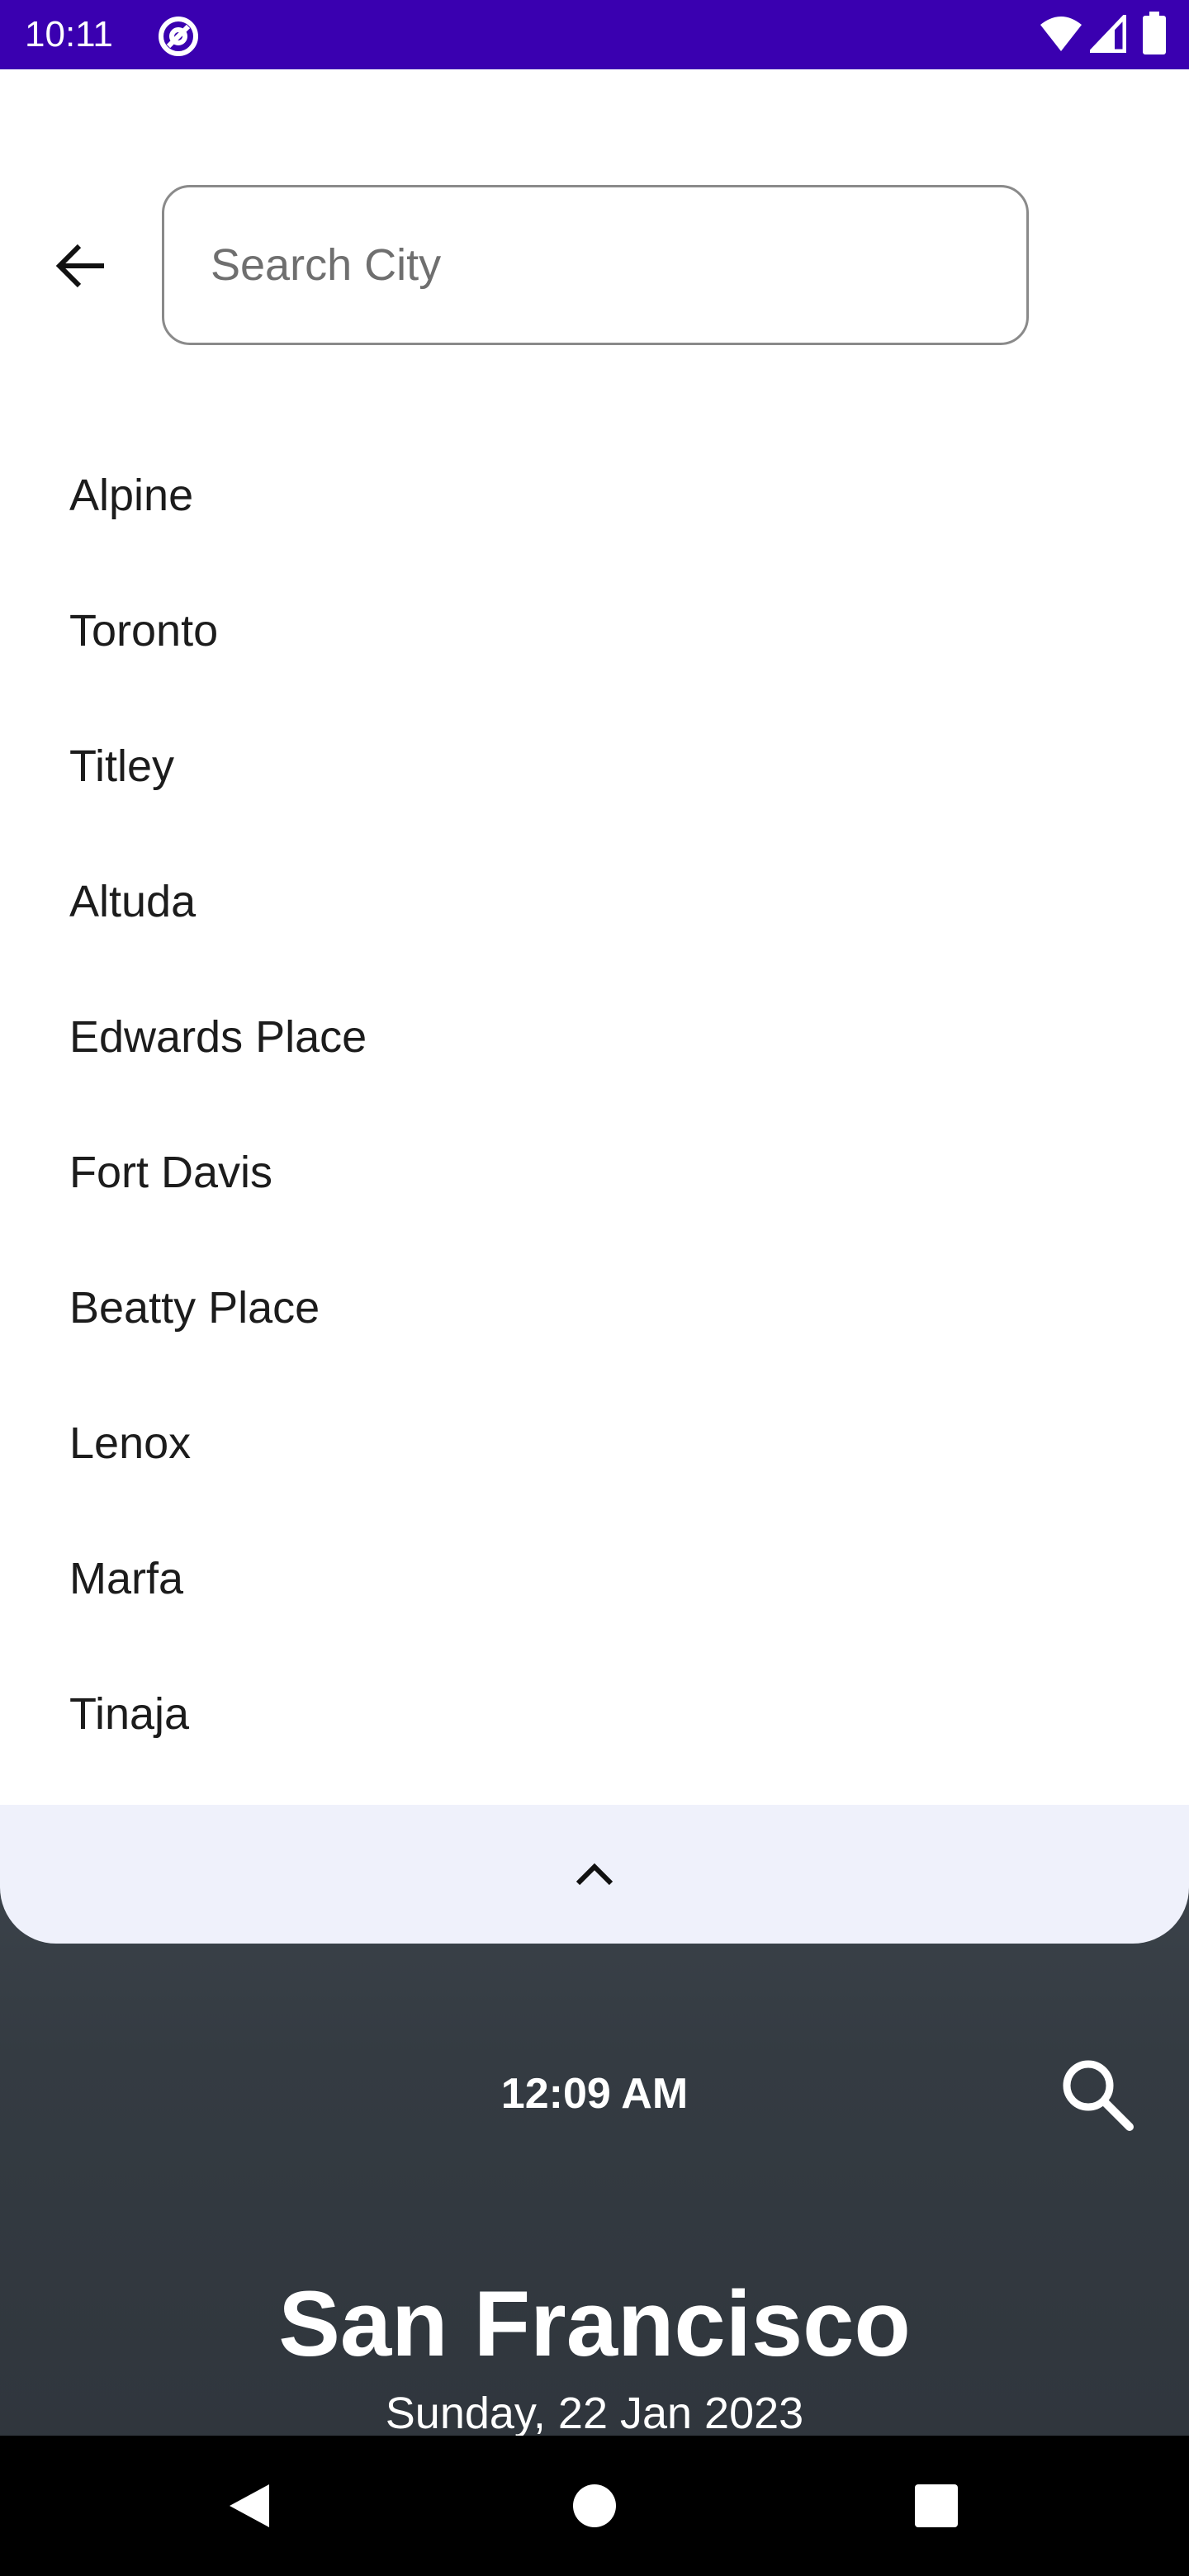 The image size is (1189, 2576). Describe the element at coordinates (594, 901) in the screenshot. I see `list-item: Altuda` at that location.